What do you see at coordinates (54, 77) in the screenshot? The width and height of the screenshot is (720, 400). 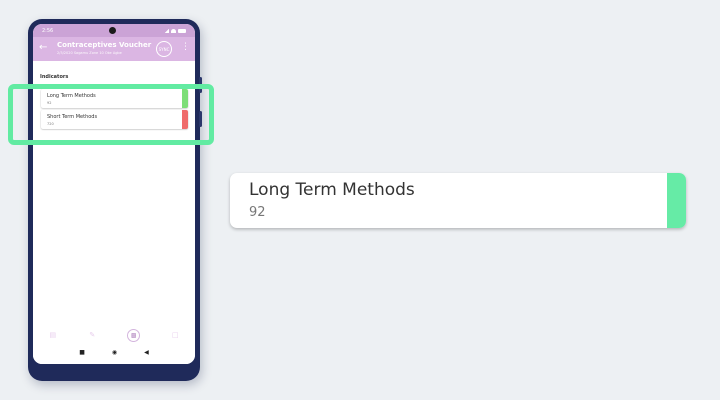 I see `indicators-heading: Indicators` at bounding box center [54, 77].